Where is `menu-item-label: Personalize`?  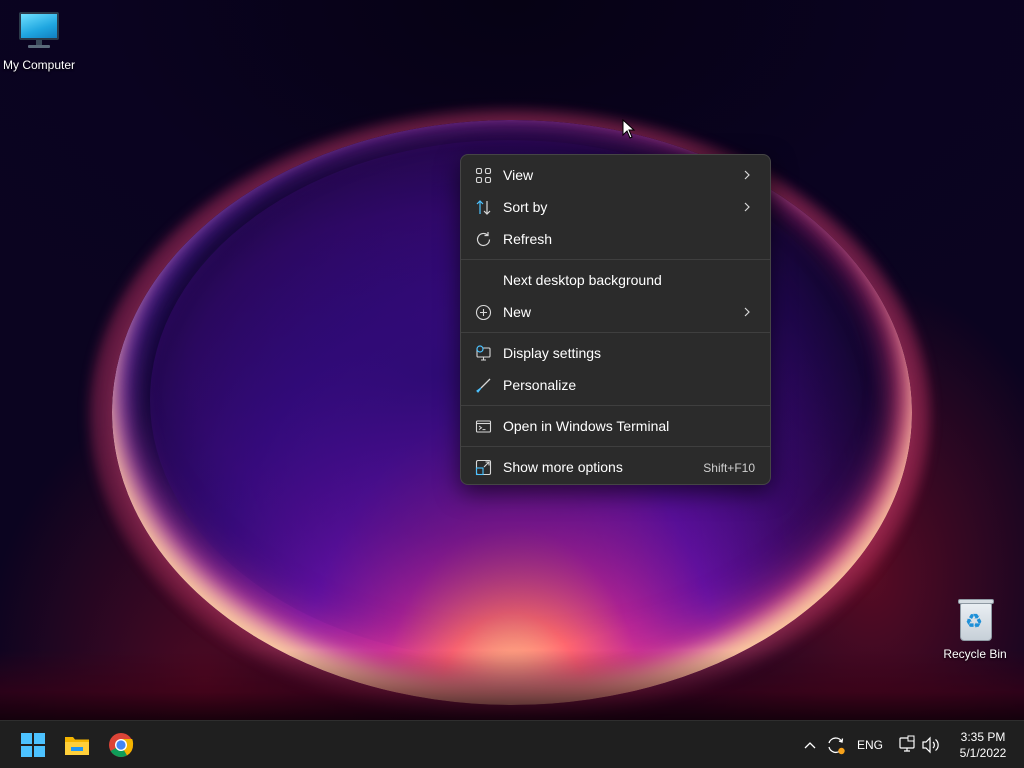 menu-item-label: Personalize is located at coordinates (540, 385).